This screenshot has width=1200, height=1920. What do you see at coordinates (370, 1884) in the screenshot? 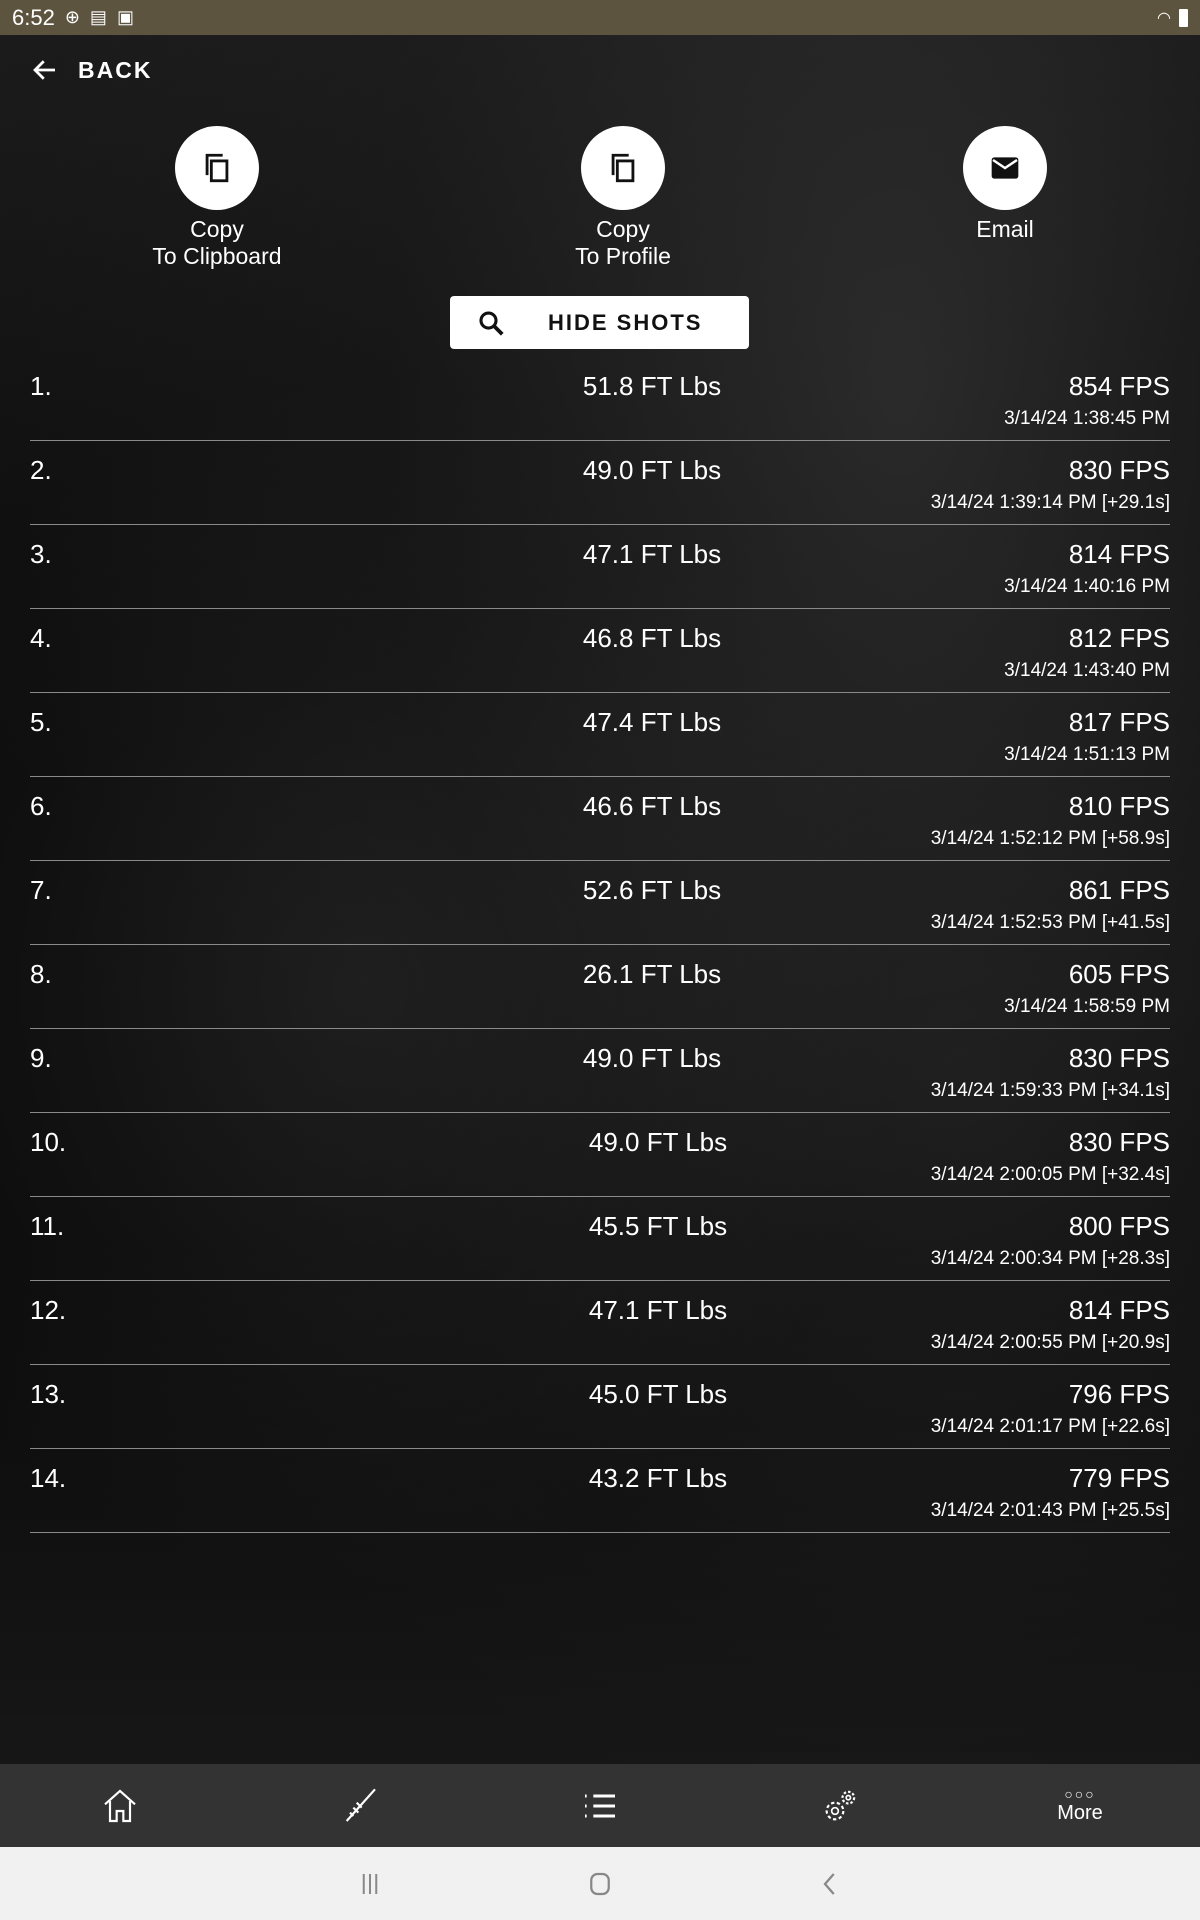
I see `recents-icon` at bounding box center [370, 1884].